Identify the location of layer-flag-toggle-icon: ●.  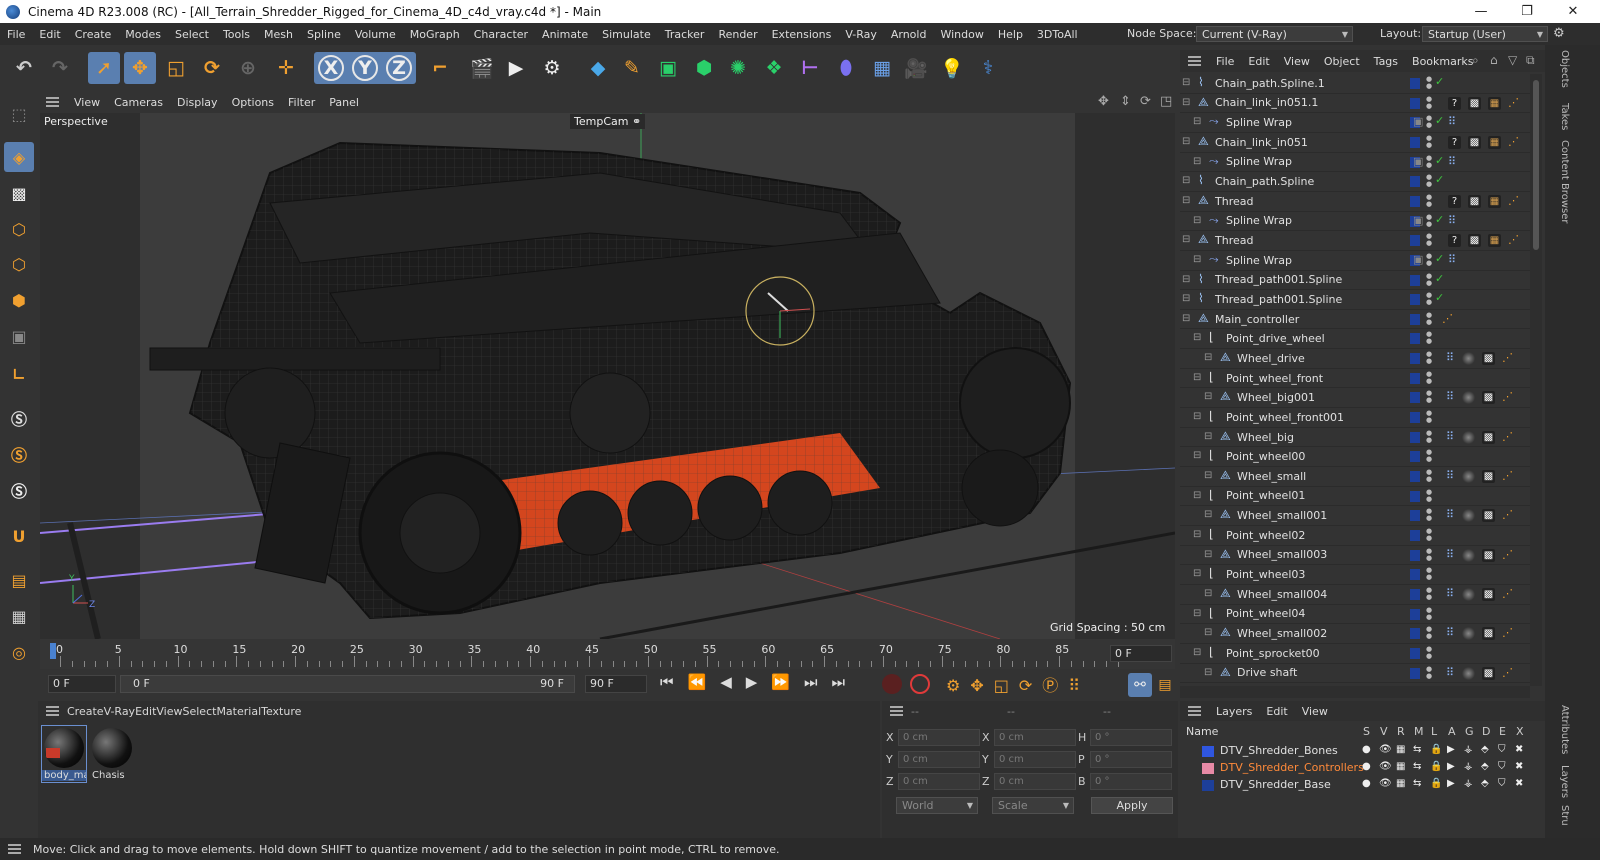
(1366, 766).